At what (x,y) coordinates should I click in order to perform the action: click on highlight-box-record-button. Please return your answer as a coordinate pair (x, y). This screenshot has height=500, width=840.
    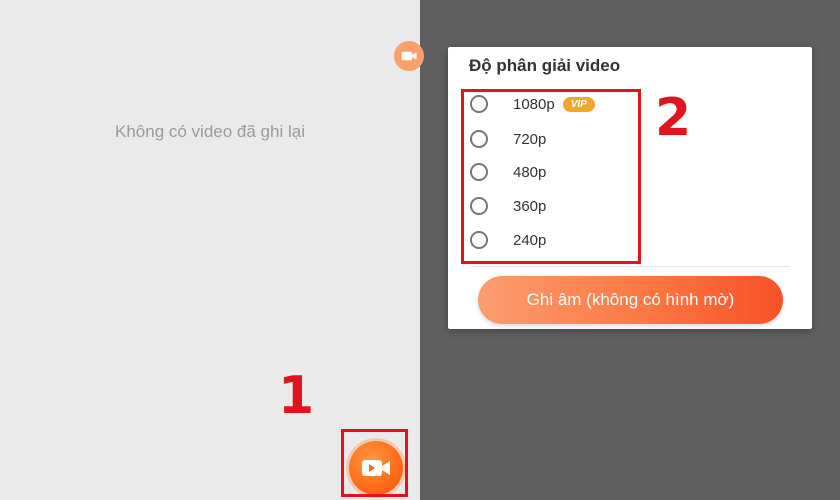
    Looking at the image, I should click on (374, 463).